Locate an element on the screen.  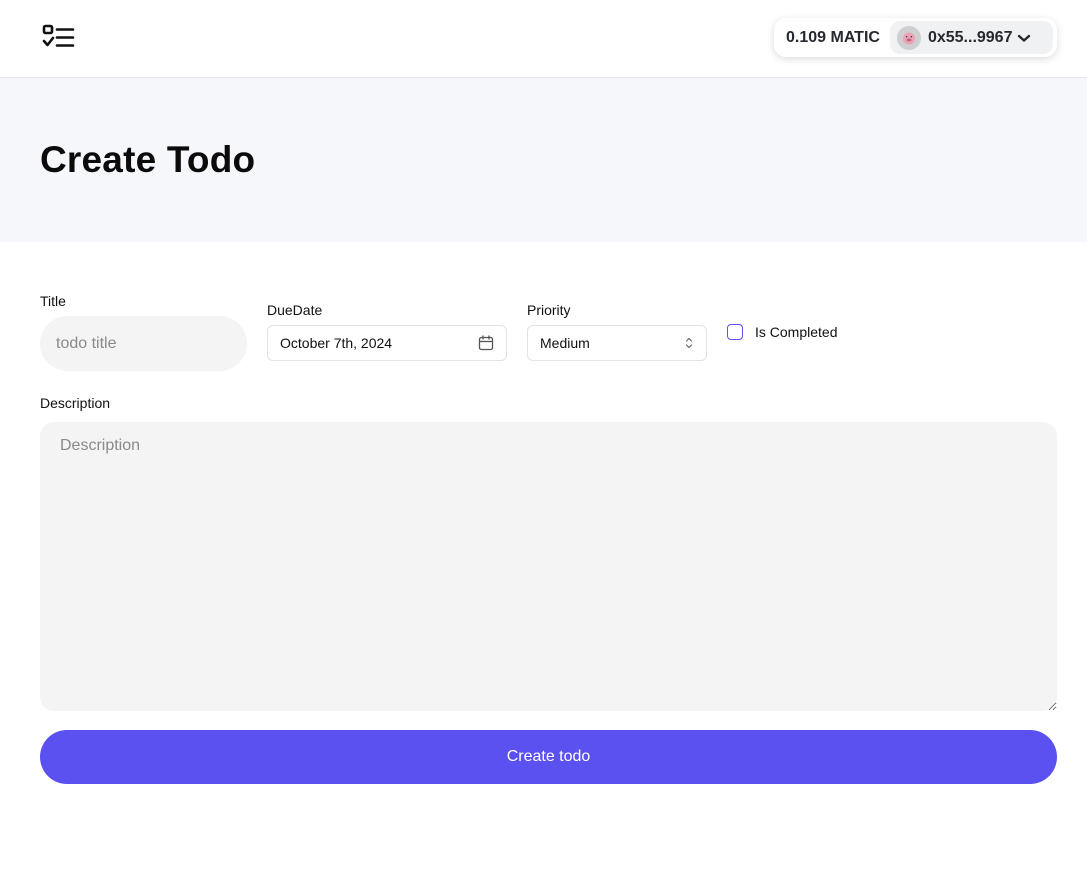
create-todo-button: Create todo is located at coordinates (548, 757).